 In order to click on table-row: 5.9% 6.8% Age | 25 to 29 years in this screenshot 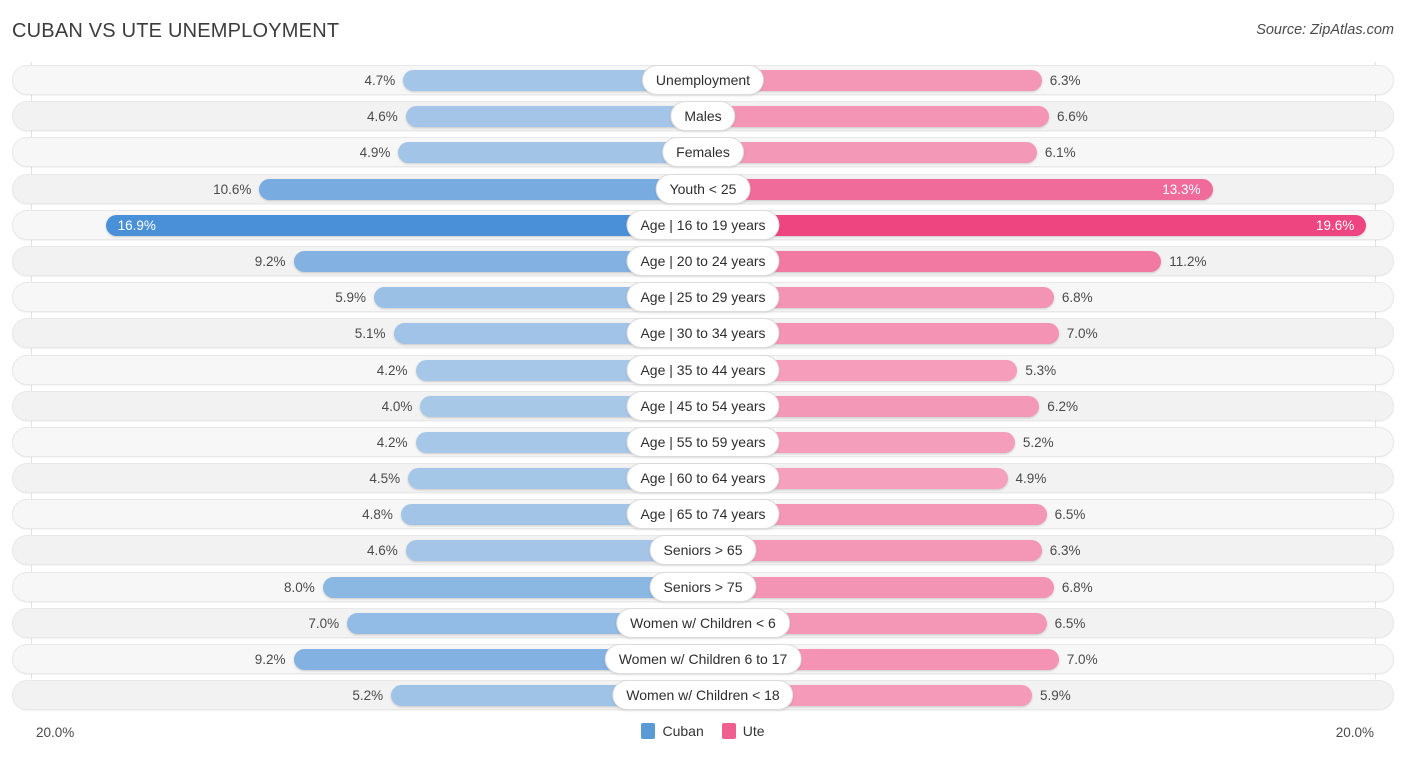, I will do `click(703, 297)`.